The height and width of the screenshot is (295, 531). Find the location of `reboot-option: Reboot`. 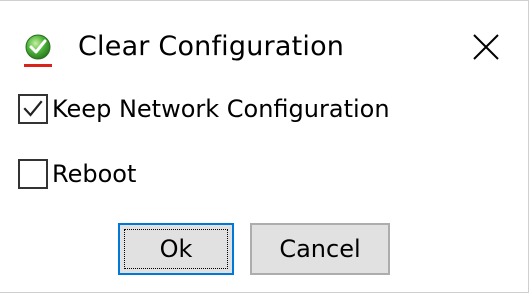

reboot-option: Reboot is located at coordinates (77, 174).